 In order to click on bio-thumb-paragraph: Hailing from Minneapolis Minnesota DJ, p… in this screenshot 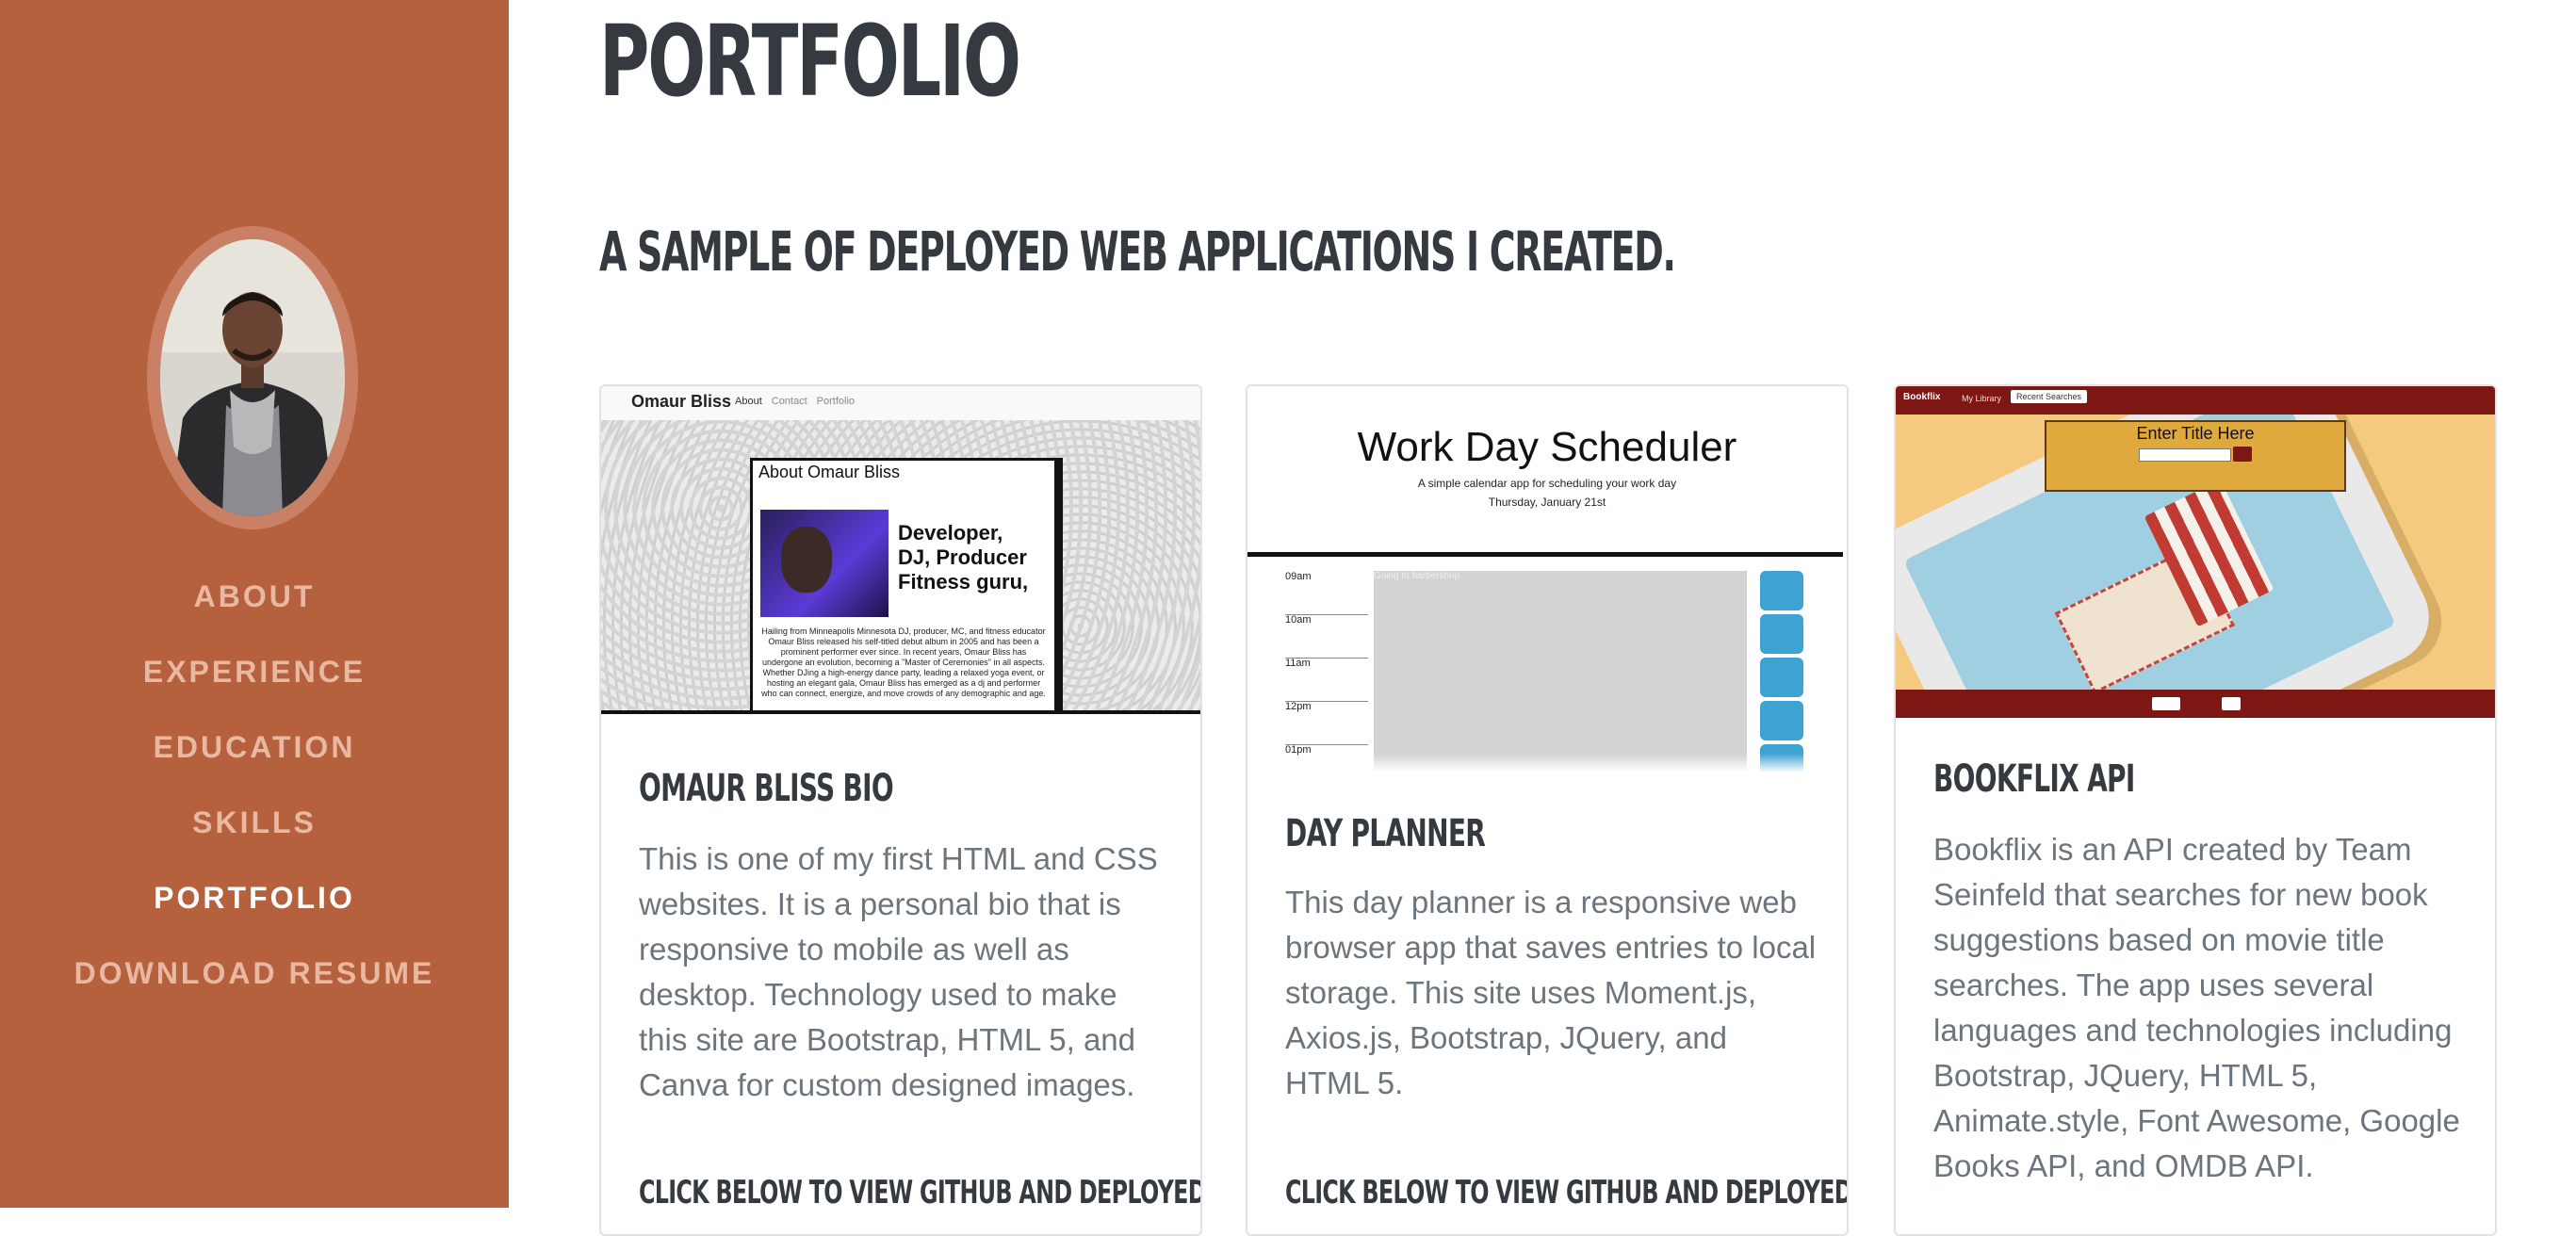, I will do `click(903, 662)`.